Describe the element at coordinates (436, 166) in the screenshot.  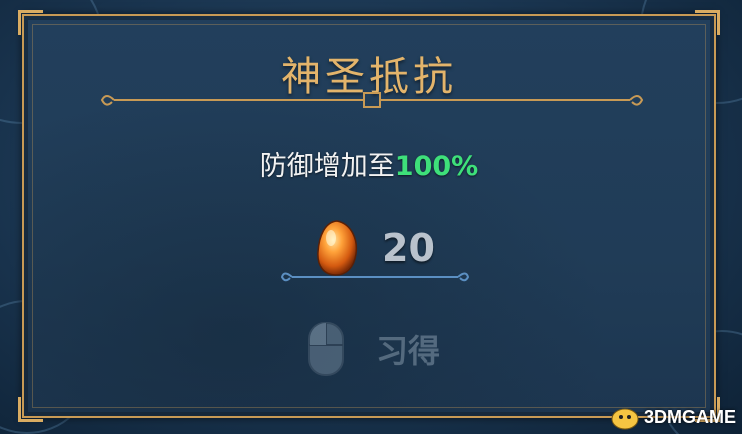
I see `description-value: 100%` at that location.